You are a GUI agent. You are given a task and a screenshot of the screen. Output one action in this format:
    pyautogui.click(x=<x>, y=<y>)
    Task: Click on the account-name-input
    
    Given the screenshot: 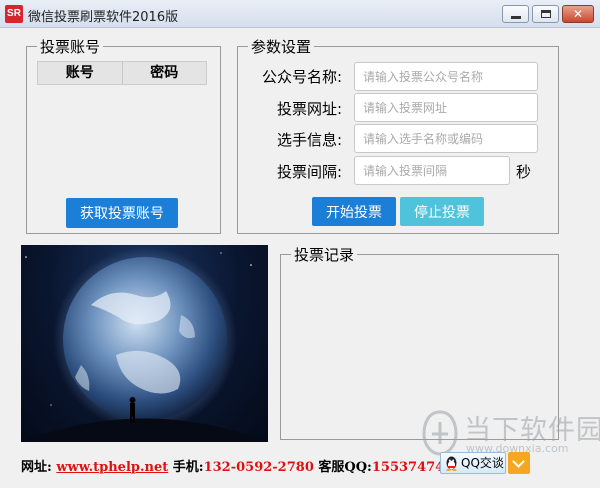 What is the action you would take?
    pyautogui.click(x=446, y=76)
    